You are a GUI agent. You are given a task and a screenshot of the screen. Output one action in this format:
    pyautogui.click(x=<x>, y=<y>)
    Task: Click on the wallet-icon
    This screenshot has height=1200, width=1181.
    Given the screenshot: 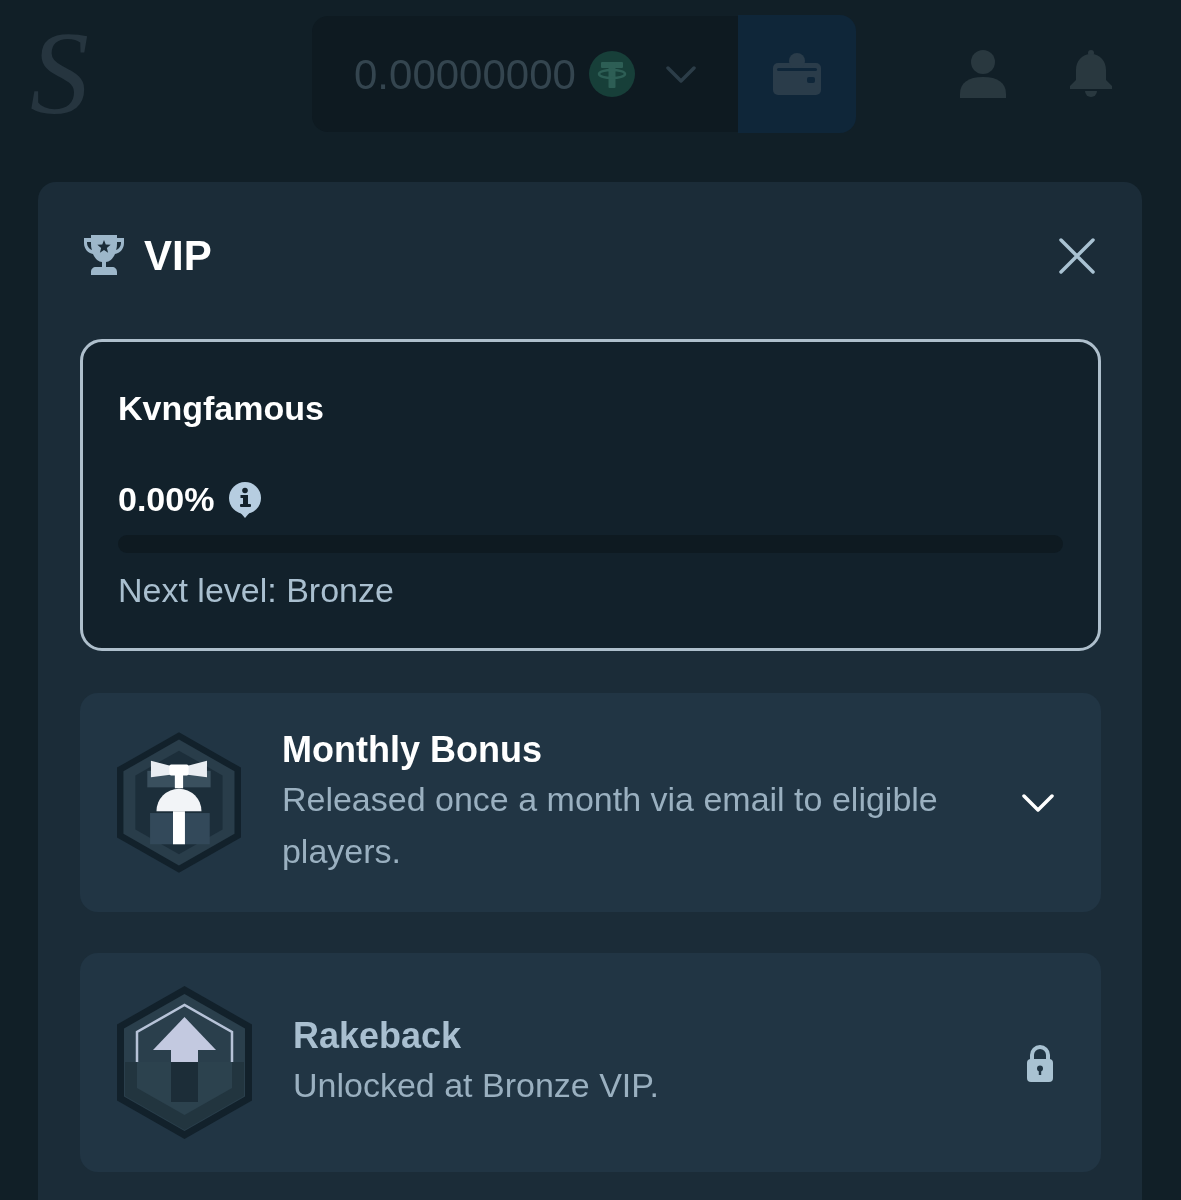 What is the action you would take?
    pyautogui.click(x=797, y=74)
    